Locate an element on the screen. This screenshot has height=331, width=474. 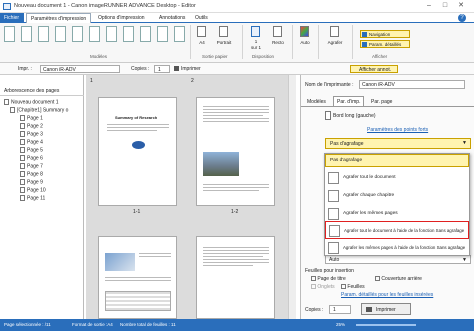
zoom-slider is located at coordinates (386, 325).